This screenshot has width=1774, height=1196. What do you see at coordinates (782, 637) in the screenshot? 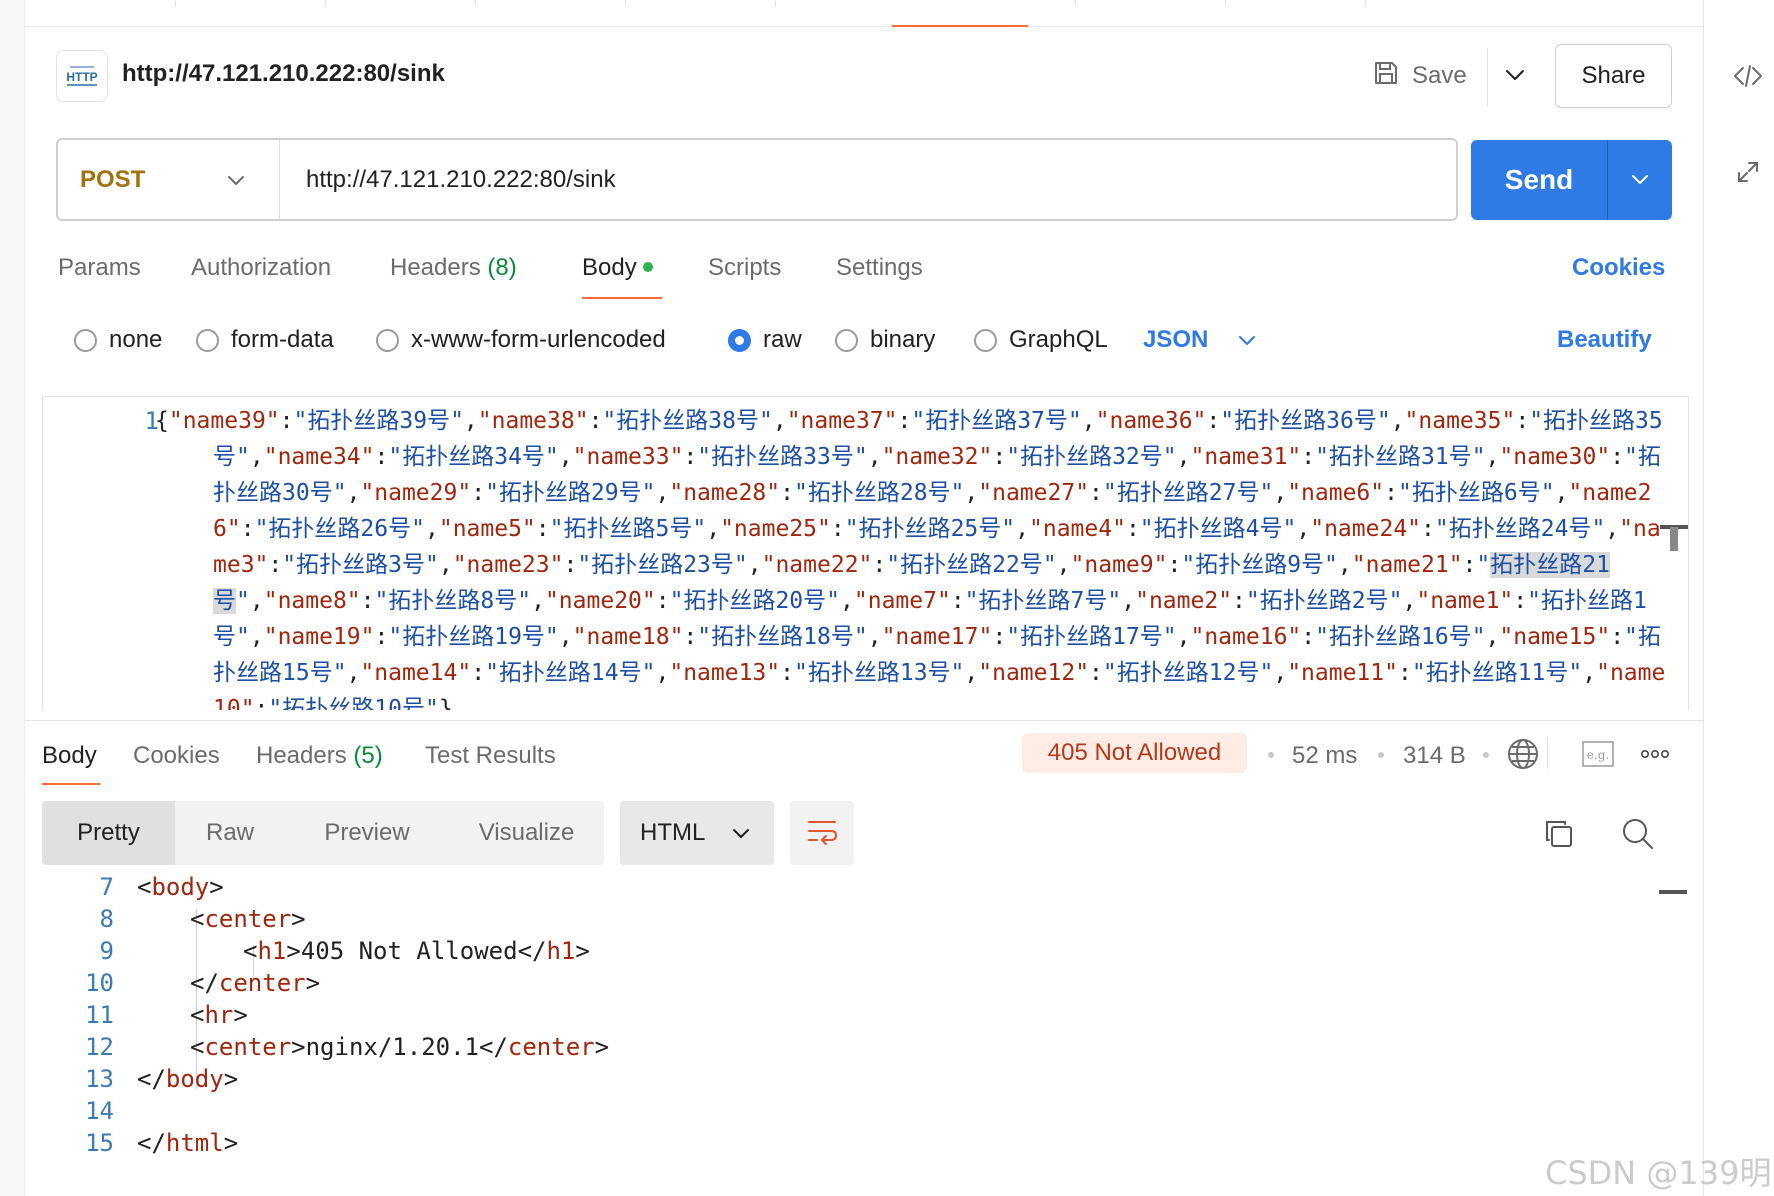
I see `json-value-text: 拓扑丝路18号` at bounding box center [782, 637].